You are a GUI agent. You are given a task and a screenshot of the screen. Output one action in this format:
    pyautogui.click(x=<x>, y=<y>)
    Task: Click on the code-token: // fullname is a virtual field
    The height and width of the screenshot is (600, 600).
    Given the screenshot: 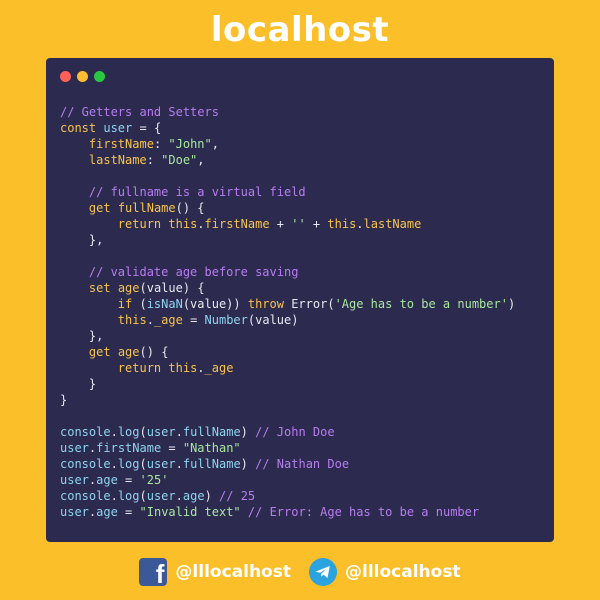 What is the action you would take?
    pyautogui.click(x=197, y=192)
    